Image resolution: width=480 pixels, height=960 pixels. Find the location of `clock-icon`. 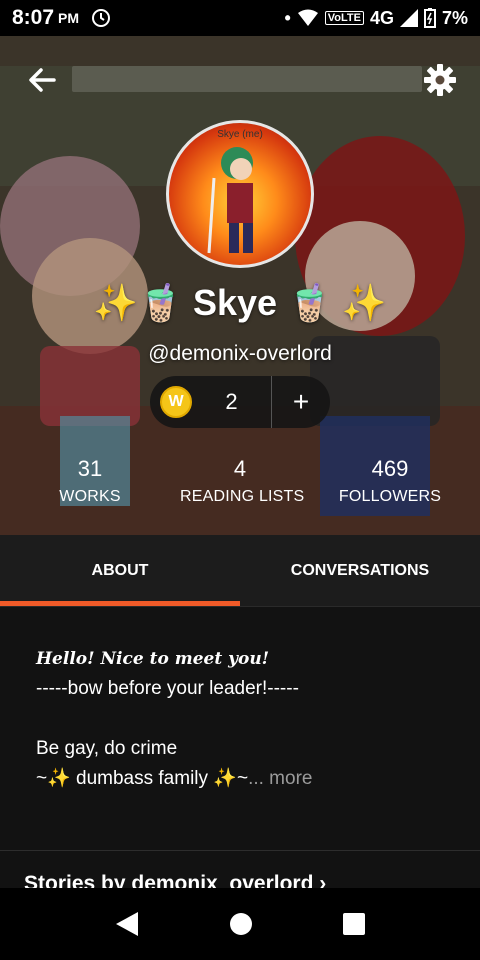

clock-icon is located at coordinates (101, 18).